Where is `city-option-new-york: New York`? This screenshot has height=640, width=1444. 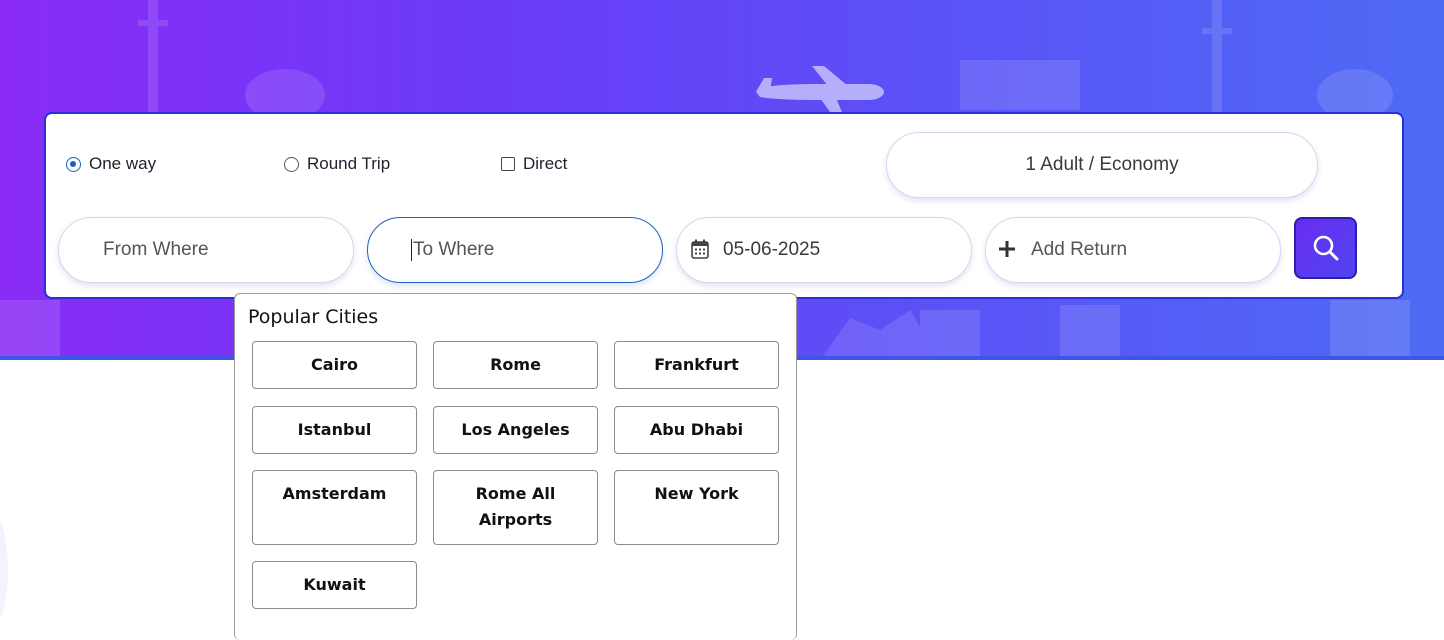
city-option-new-york: New York is located at coordinates (696, 507).